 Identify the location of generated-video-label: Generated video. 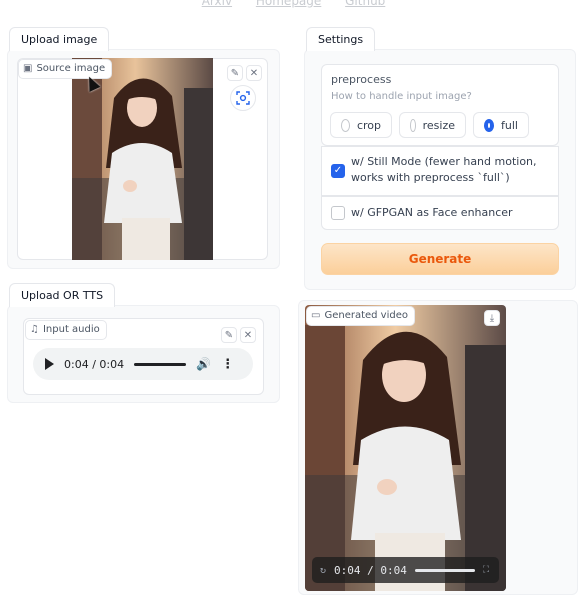
(366, 315).